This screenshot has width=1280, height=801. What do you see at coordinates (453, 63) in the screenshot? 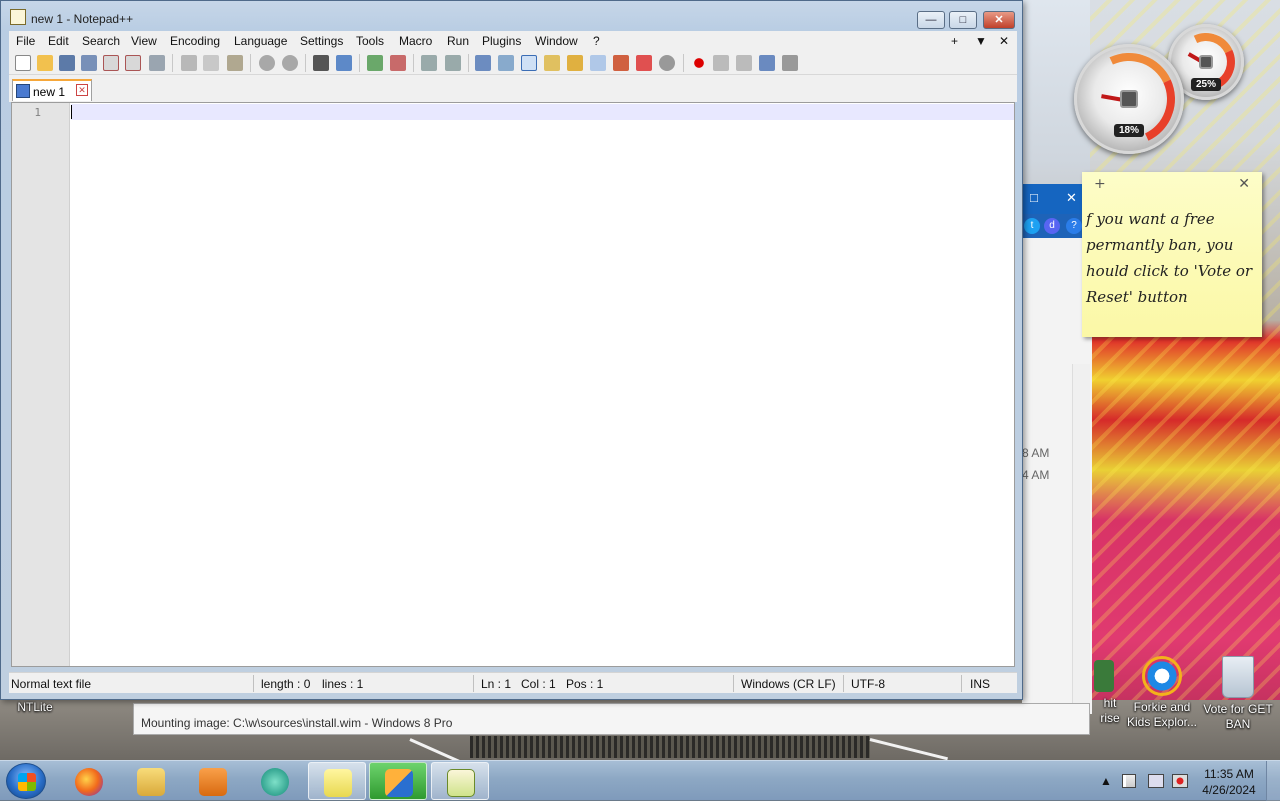
I see `sync-horizontal-icon` at bounding box center [453, 63].